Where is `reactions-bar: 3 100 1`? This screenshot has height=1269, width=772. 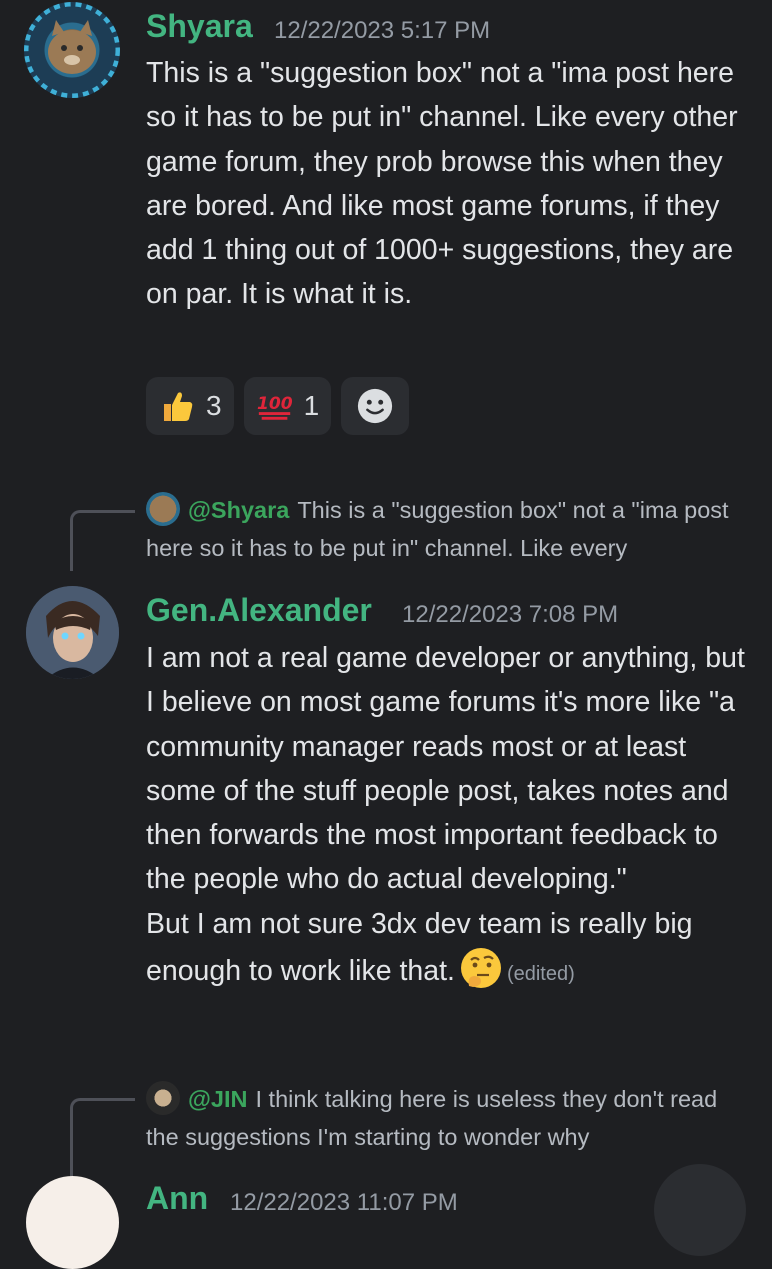
reactions-bar: 3 100 1 is located at coordinates (278, 406).